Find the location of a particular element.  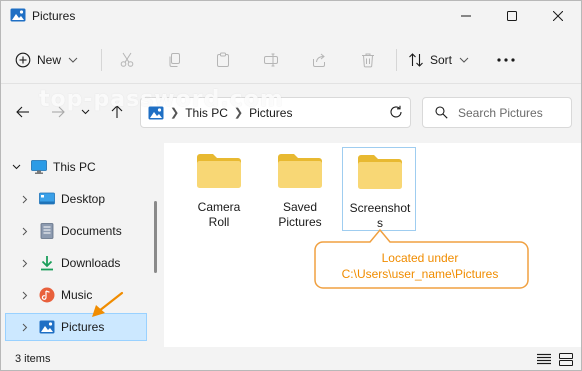

minimize-icon is located at coordinates (466, 16).